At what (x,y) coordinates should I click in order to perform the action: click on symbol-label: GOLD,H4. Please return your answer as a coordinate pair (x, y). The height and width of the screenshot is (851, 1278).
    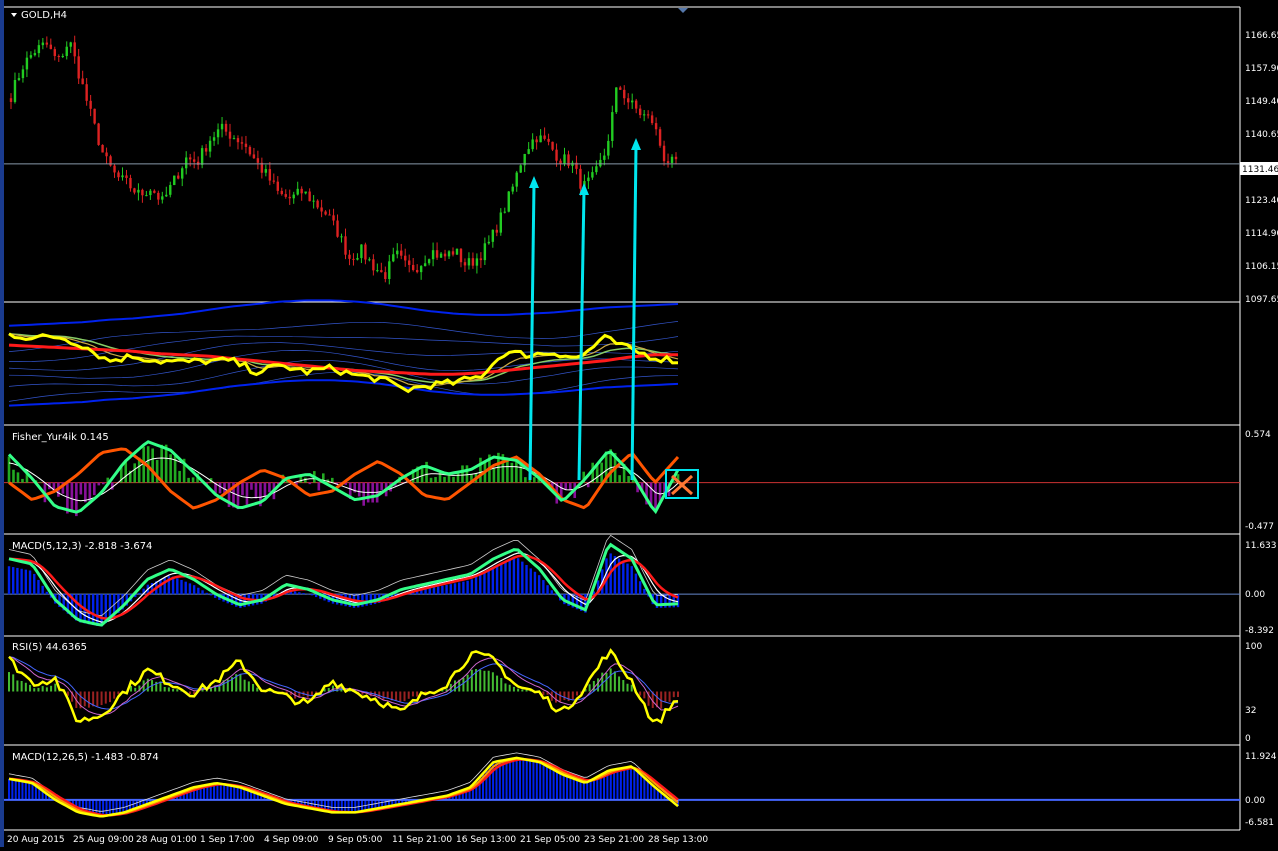
    Looking at the image, I should click on (44, 15).